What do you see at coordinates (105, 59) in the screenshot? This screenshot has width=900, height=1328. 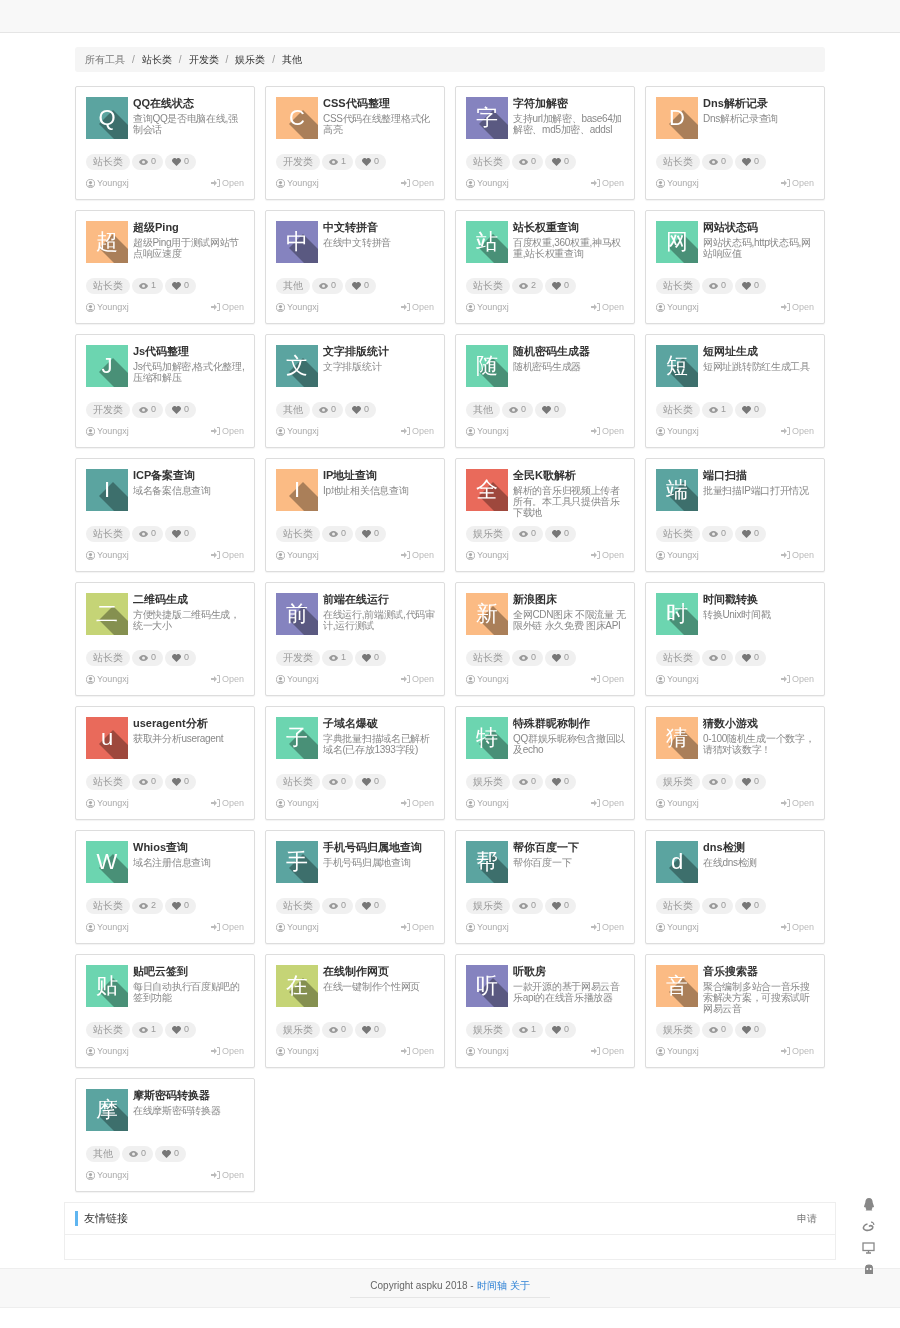 I see `breadcrumb-link: 所有工具` at bounding box center [105, 59].